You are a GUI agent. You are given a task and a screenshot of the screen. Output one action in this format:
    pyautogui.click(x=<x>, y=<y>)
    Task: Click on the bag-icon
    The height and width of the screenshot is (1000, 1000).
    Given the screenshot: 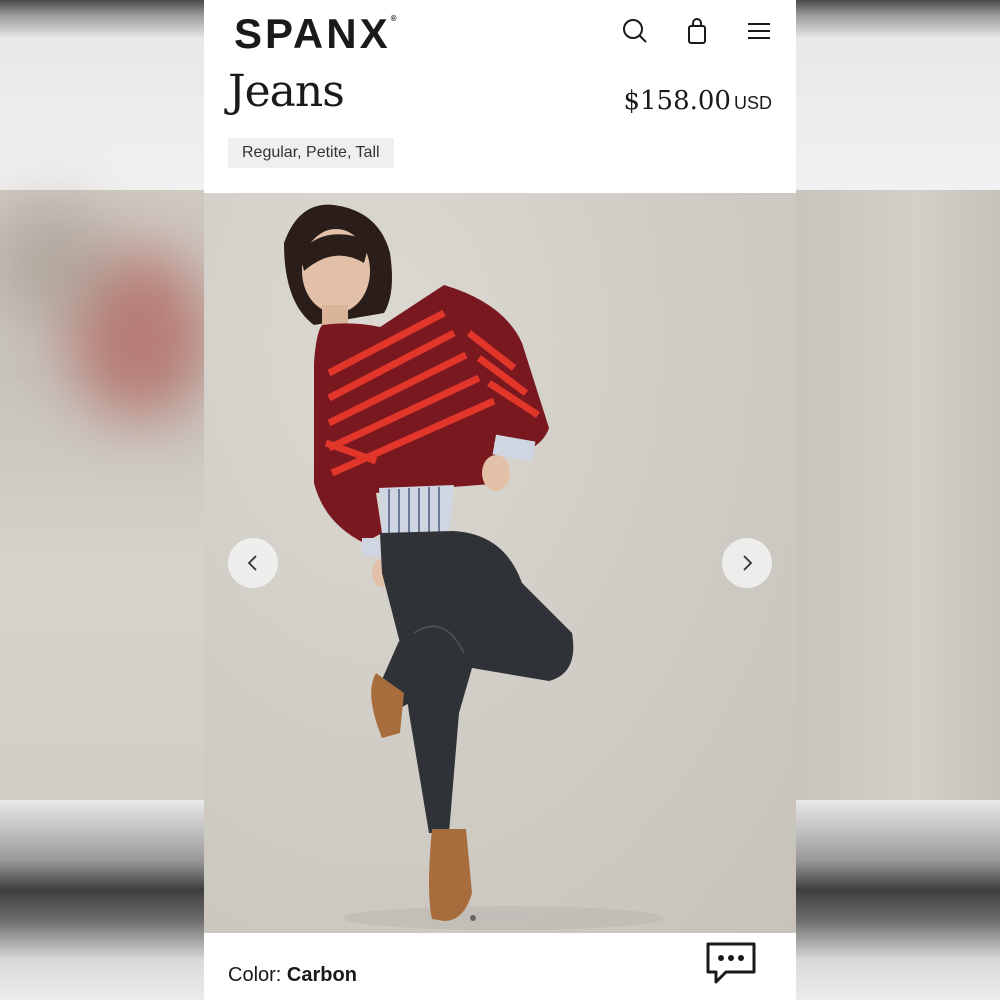 What is the action you would take?
    pyautogui.click(x=697, y=31)
    